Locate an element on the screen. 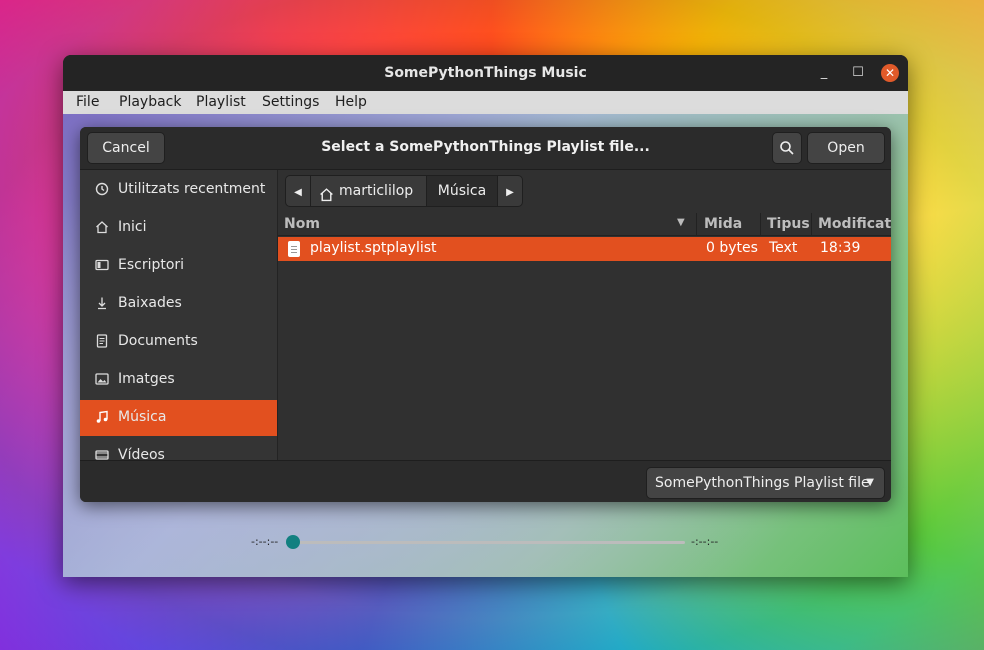 This screenshot has height=650, width=984. seek-track is located at coordinates (488, 542).